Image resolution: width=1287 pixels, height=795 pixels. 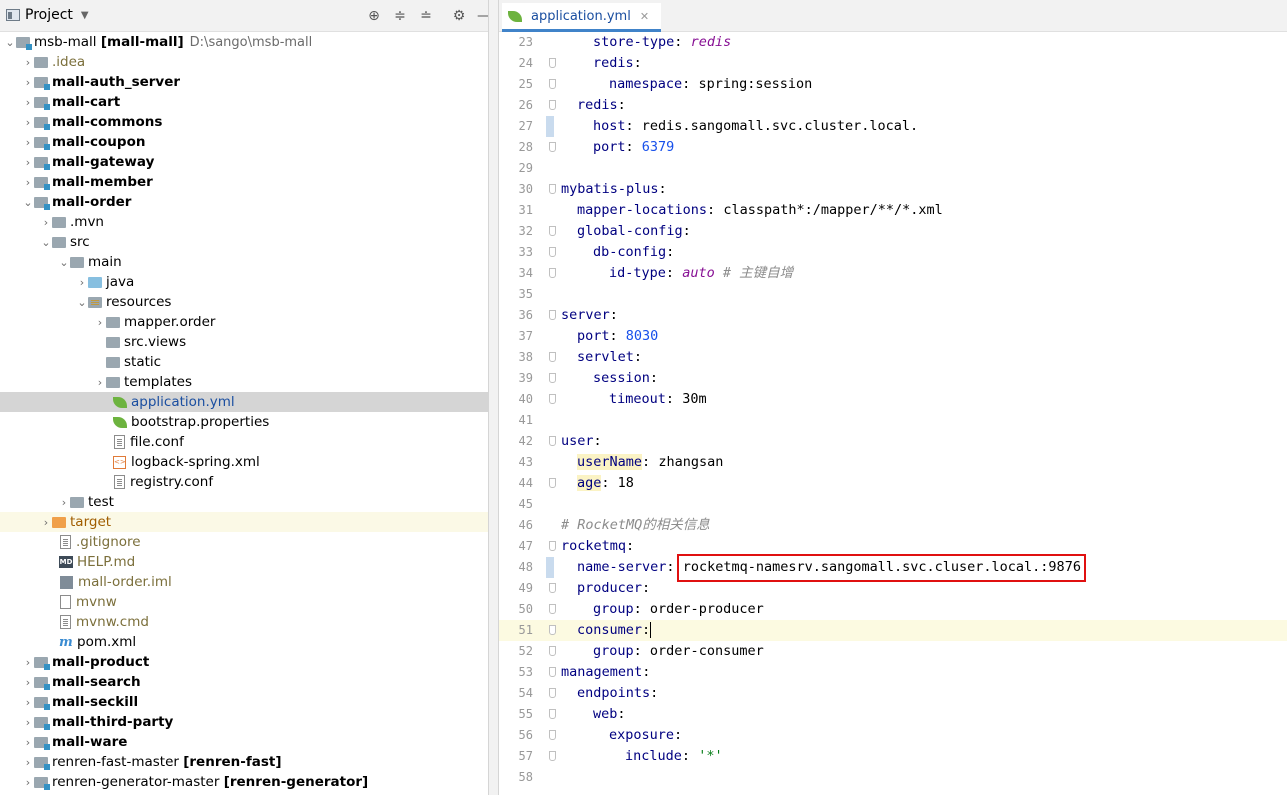 I want to click on tree-item-mall-order: ⌄ mall-order, so click(x=259, y=202).